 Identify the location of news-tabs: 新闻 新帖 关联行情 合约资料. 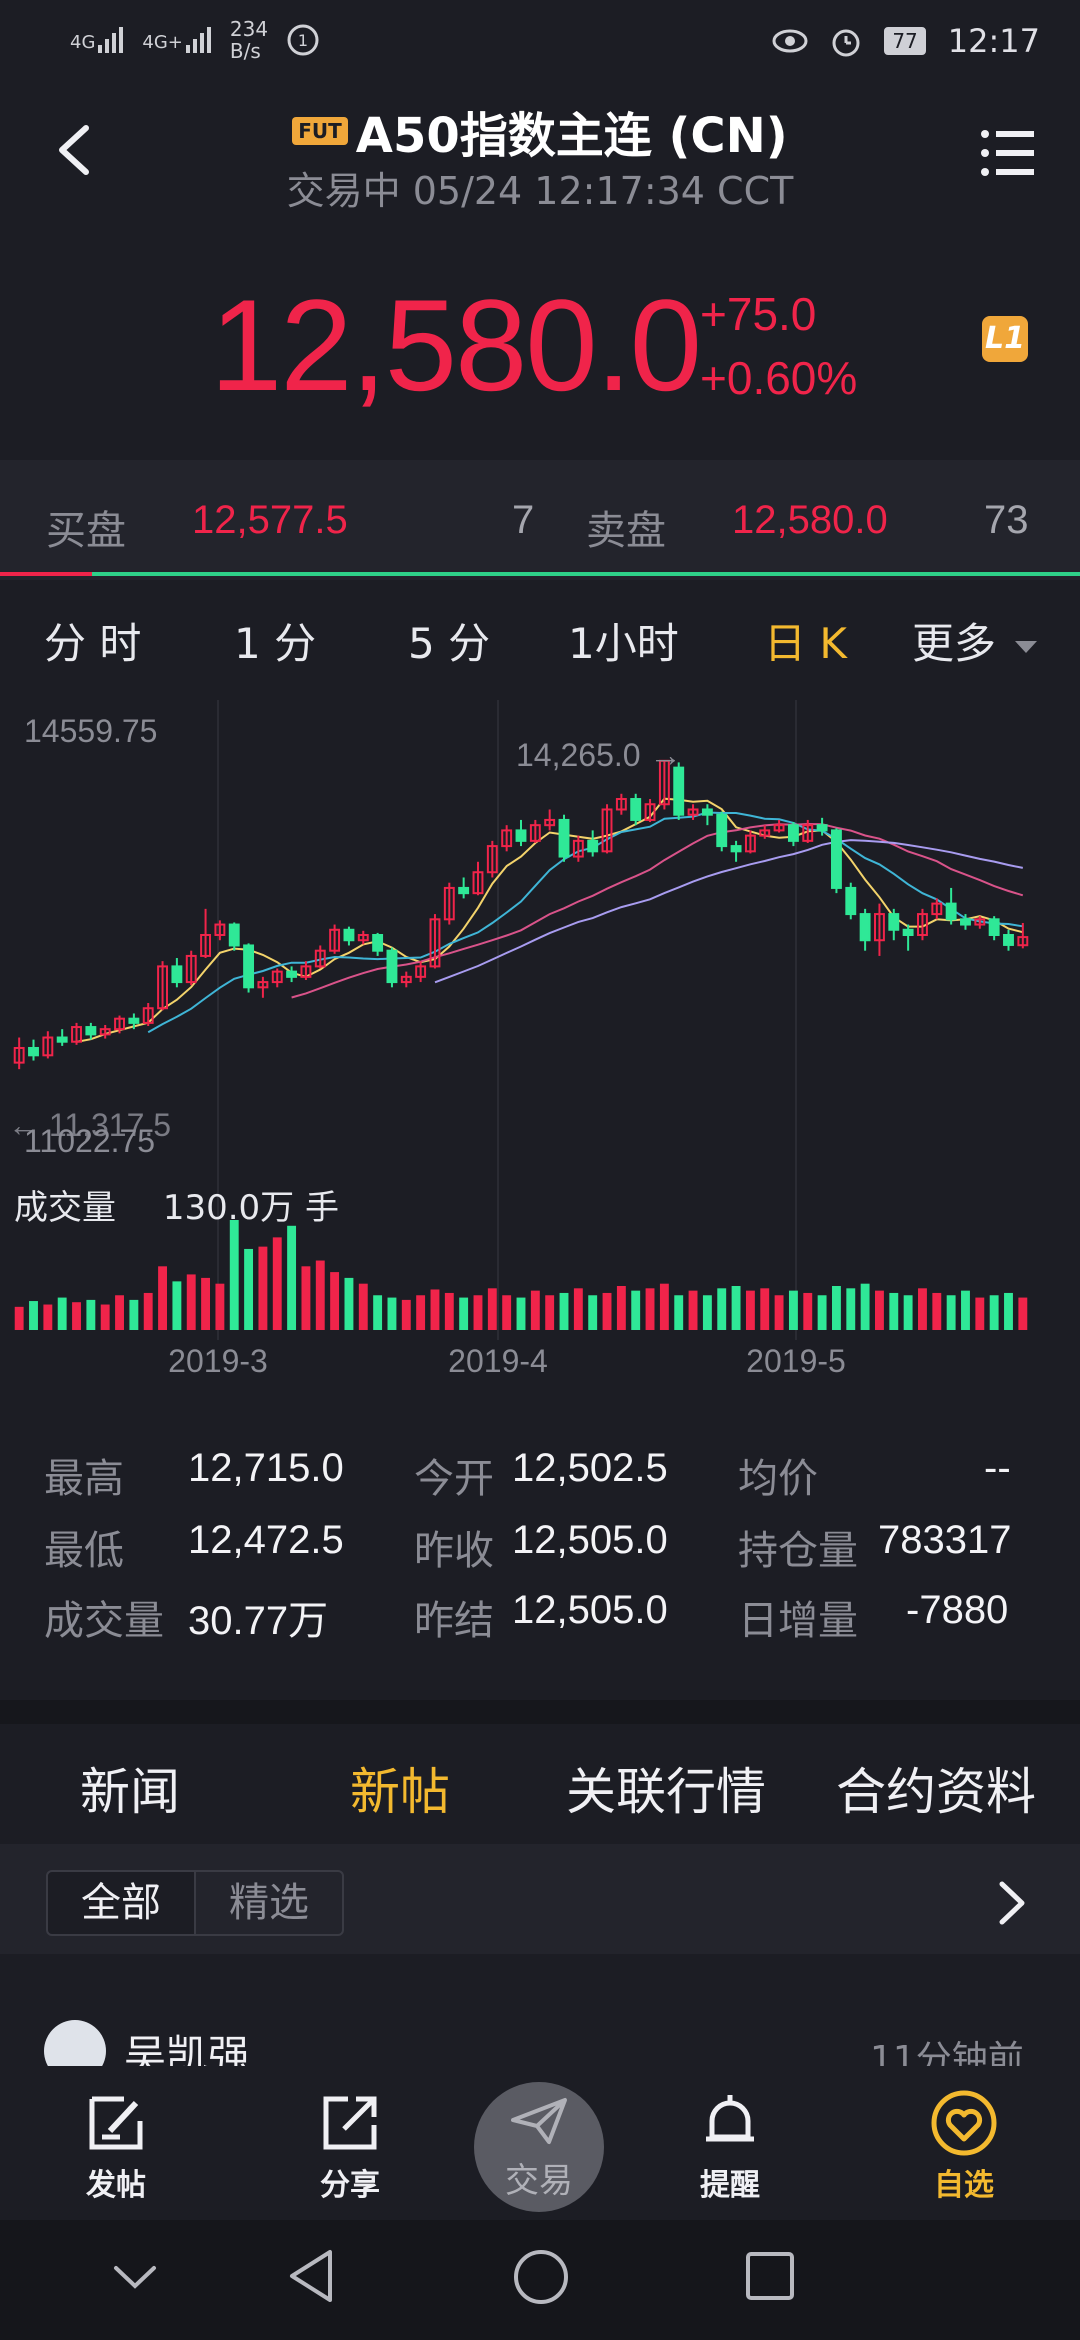
(540, 1784).